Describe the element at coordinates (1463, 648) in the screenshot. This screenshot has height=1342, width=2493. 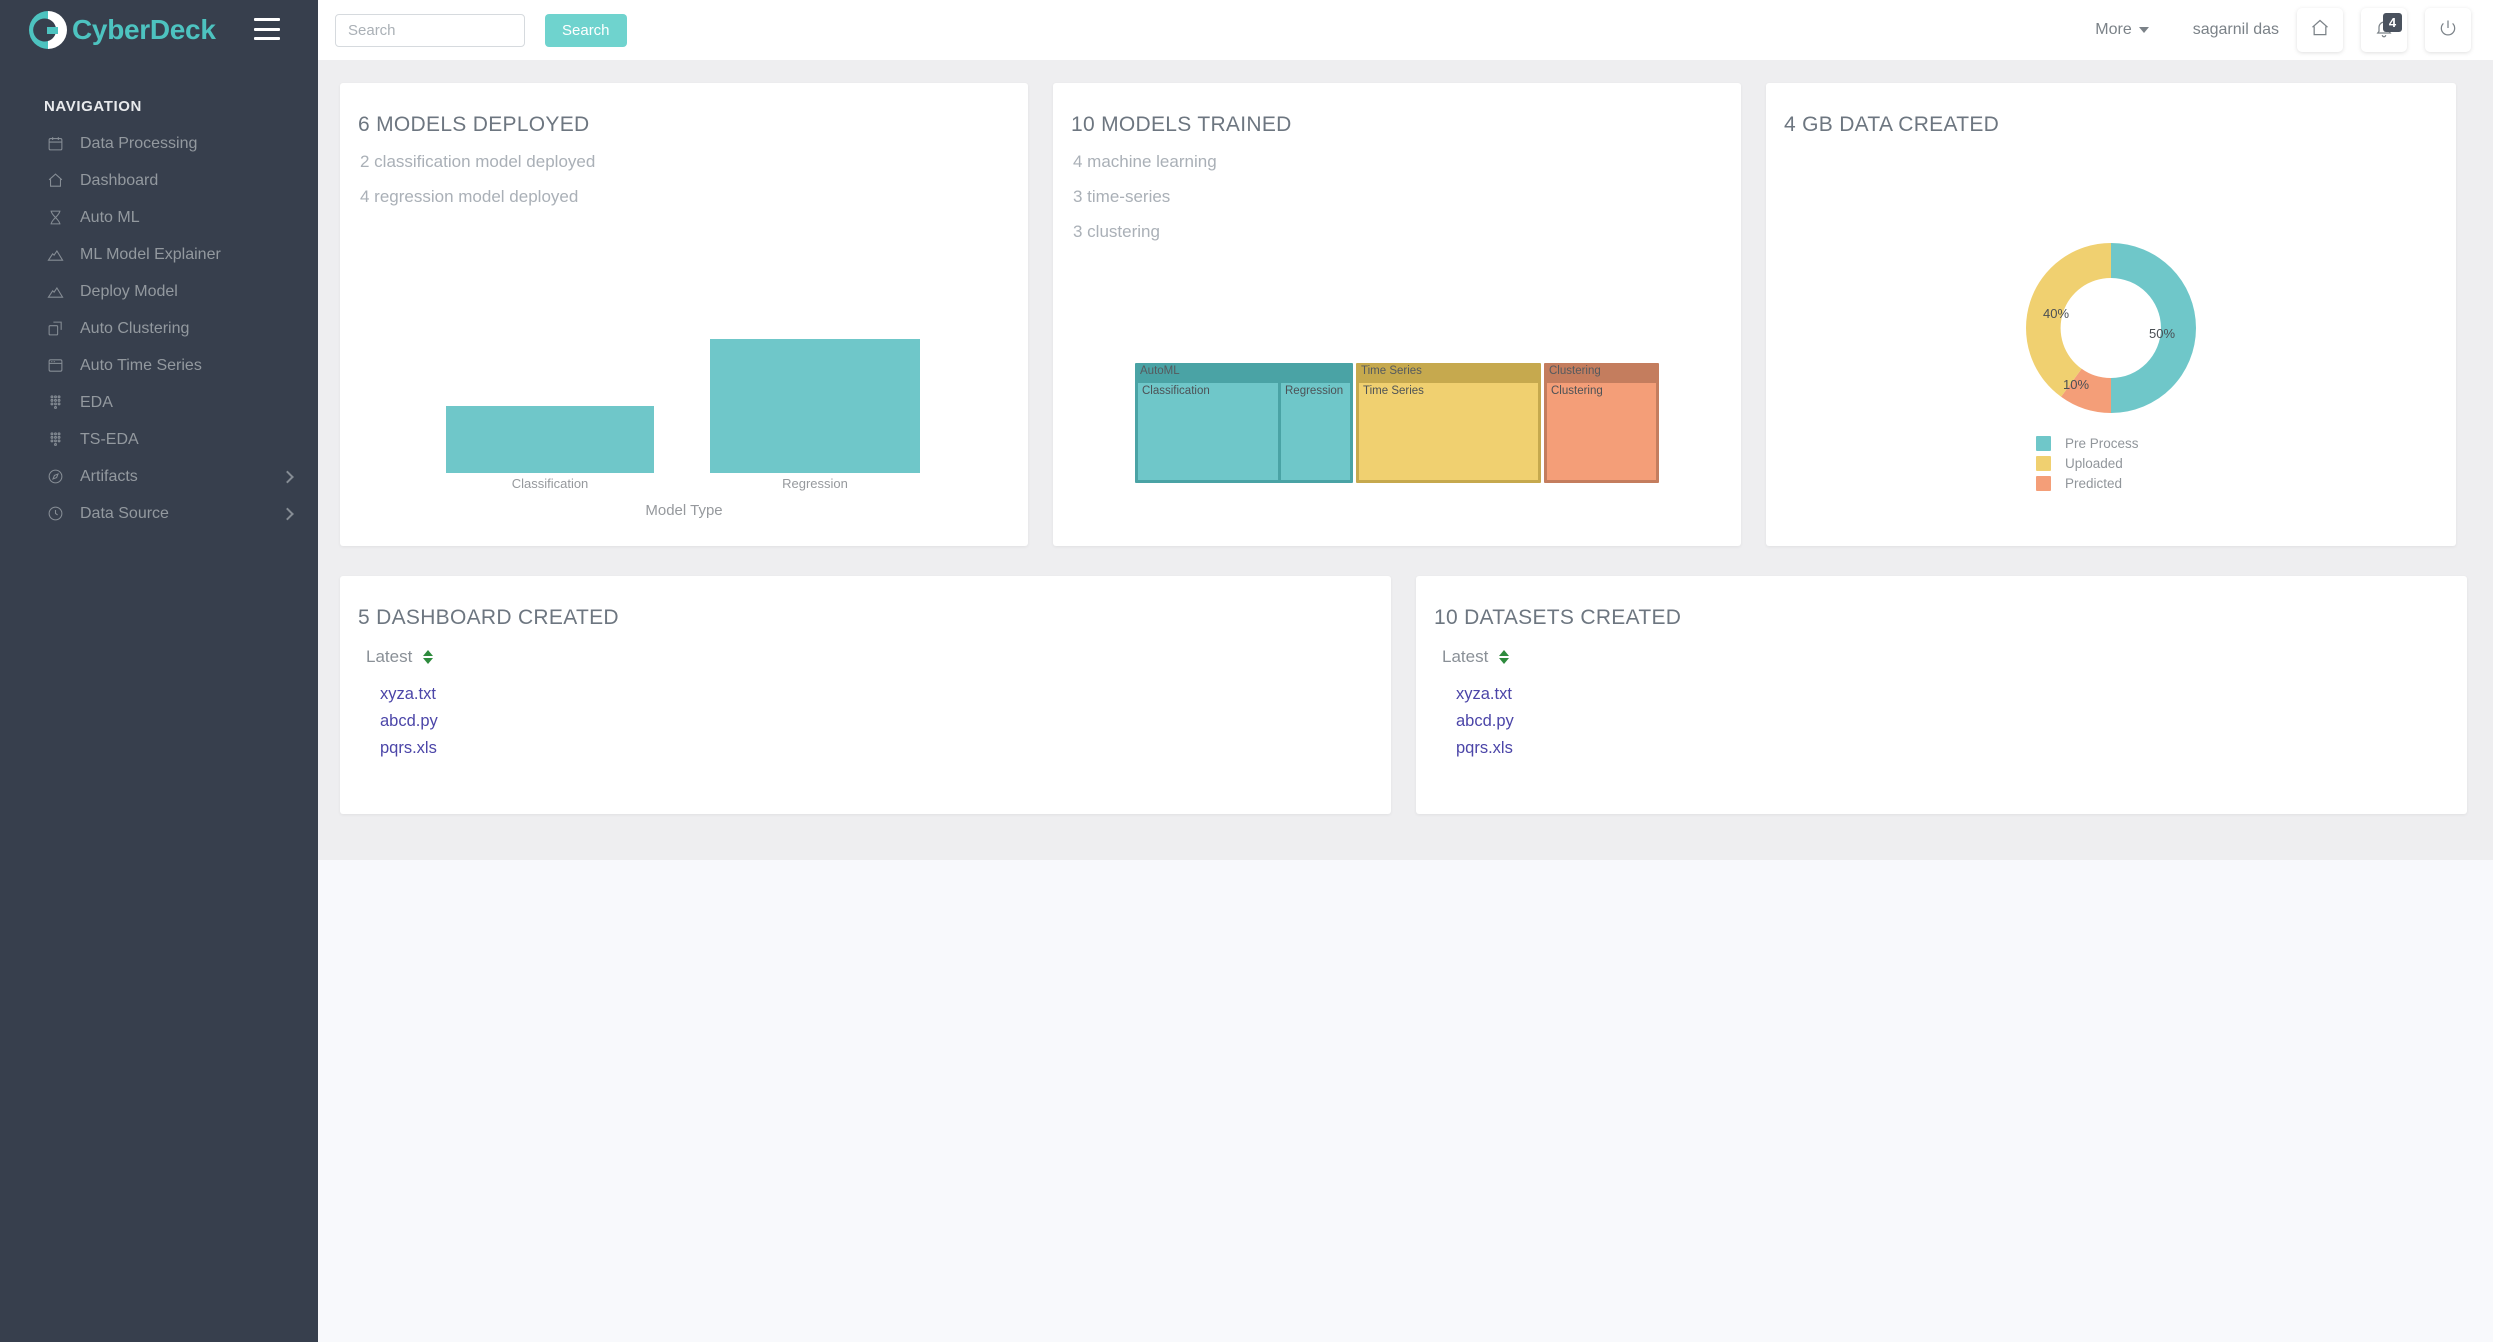
I see `sort-control-datasets: Latest` at that location.